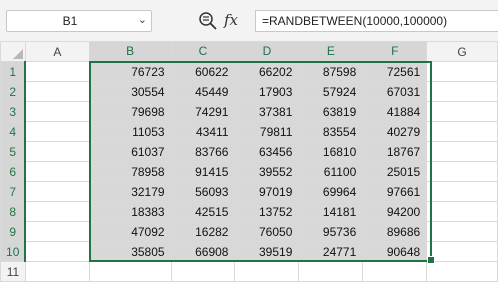  I want to click on cell: 37381, so click(267, 111).